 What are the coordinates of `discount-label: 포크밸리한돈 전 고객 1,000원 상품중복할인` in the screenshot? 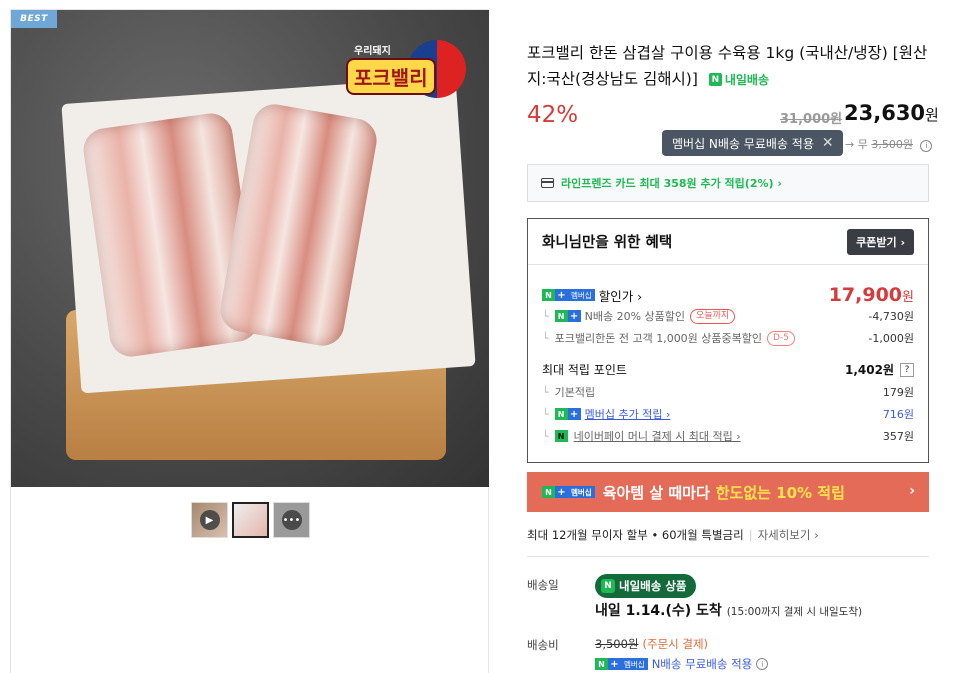 It's located at (658, 338).